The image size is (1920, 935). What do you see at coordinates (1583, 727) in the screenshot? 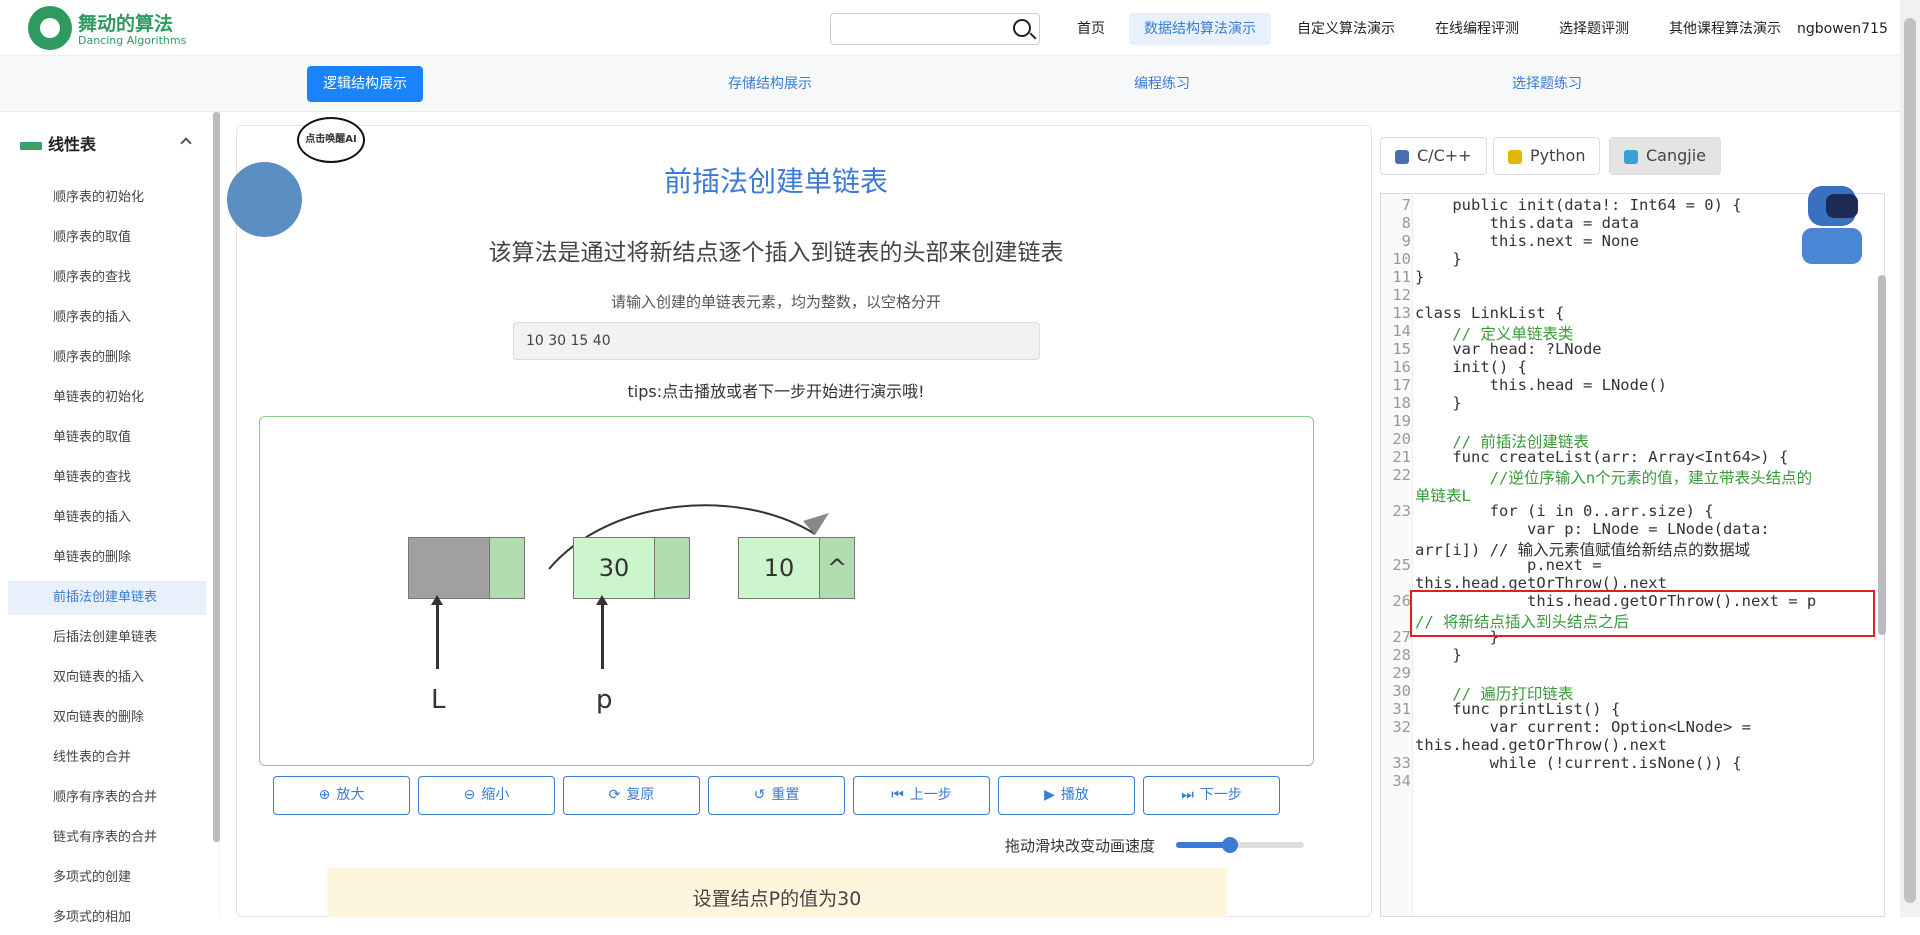
I see `code-line: var current: Option<LNode> =` at bounding box center [1583, 727].